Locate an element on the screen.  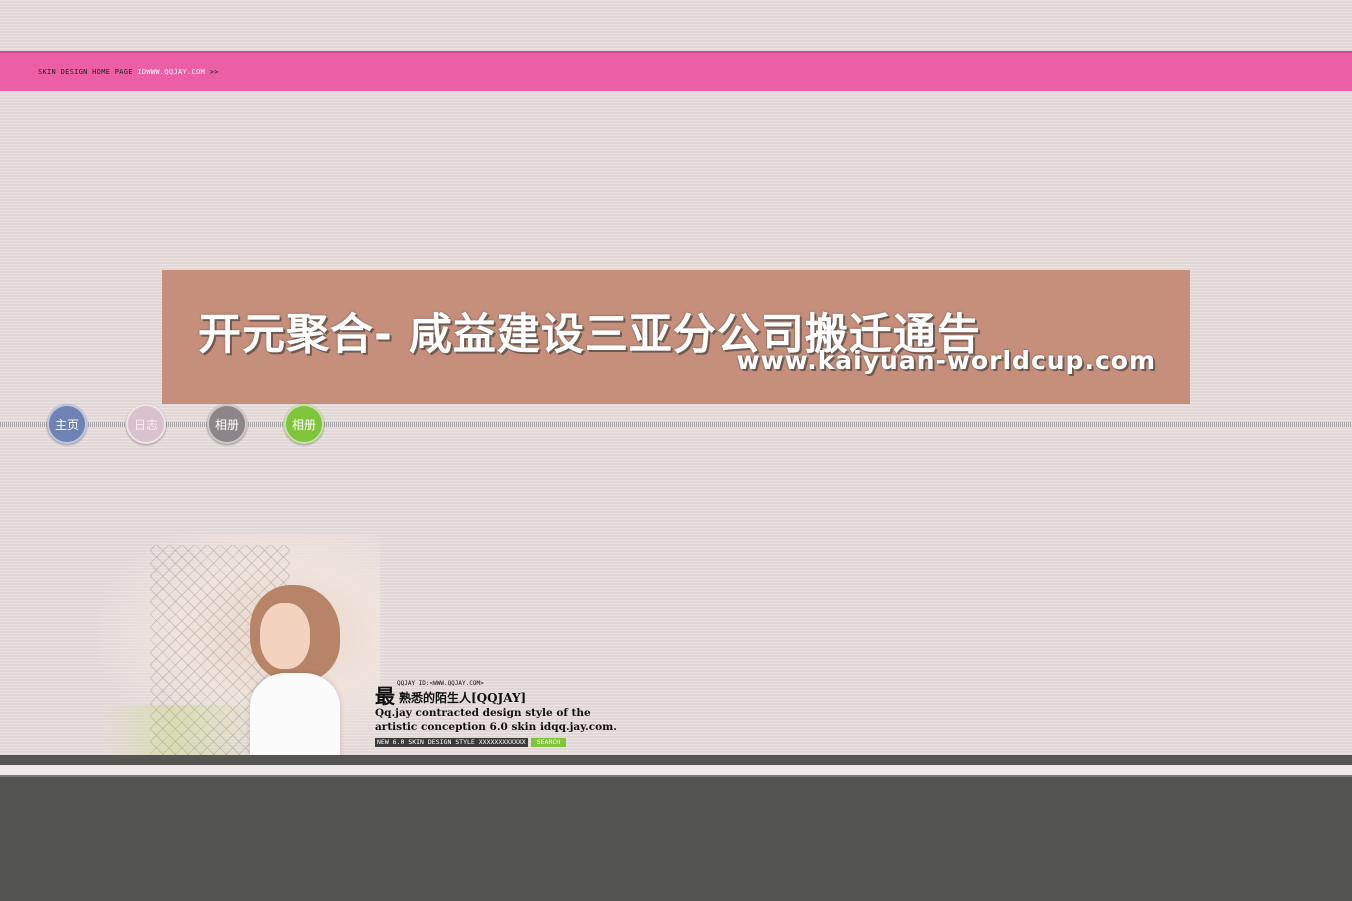
top-breadcrumb: SKIN DESIGN HOME PAGE IDWWW.QQJAY.COM >> is located at coordinates (128, 72).